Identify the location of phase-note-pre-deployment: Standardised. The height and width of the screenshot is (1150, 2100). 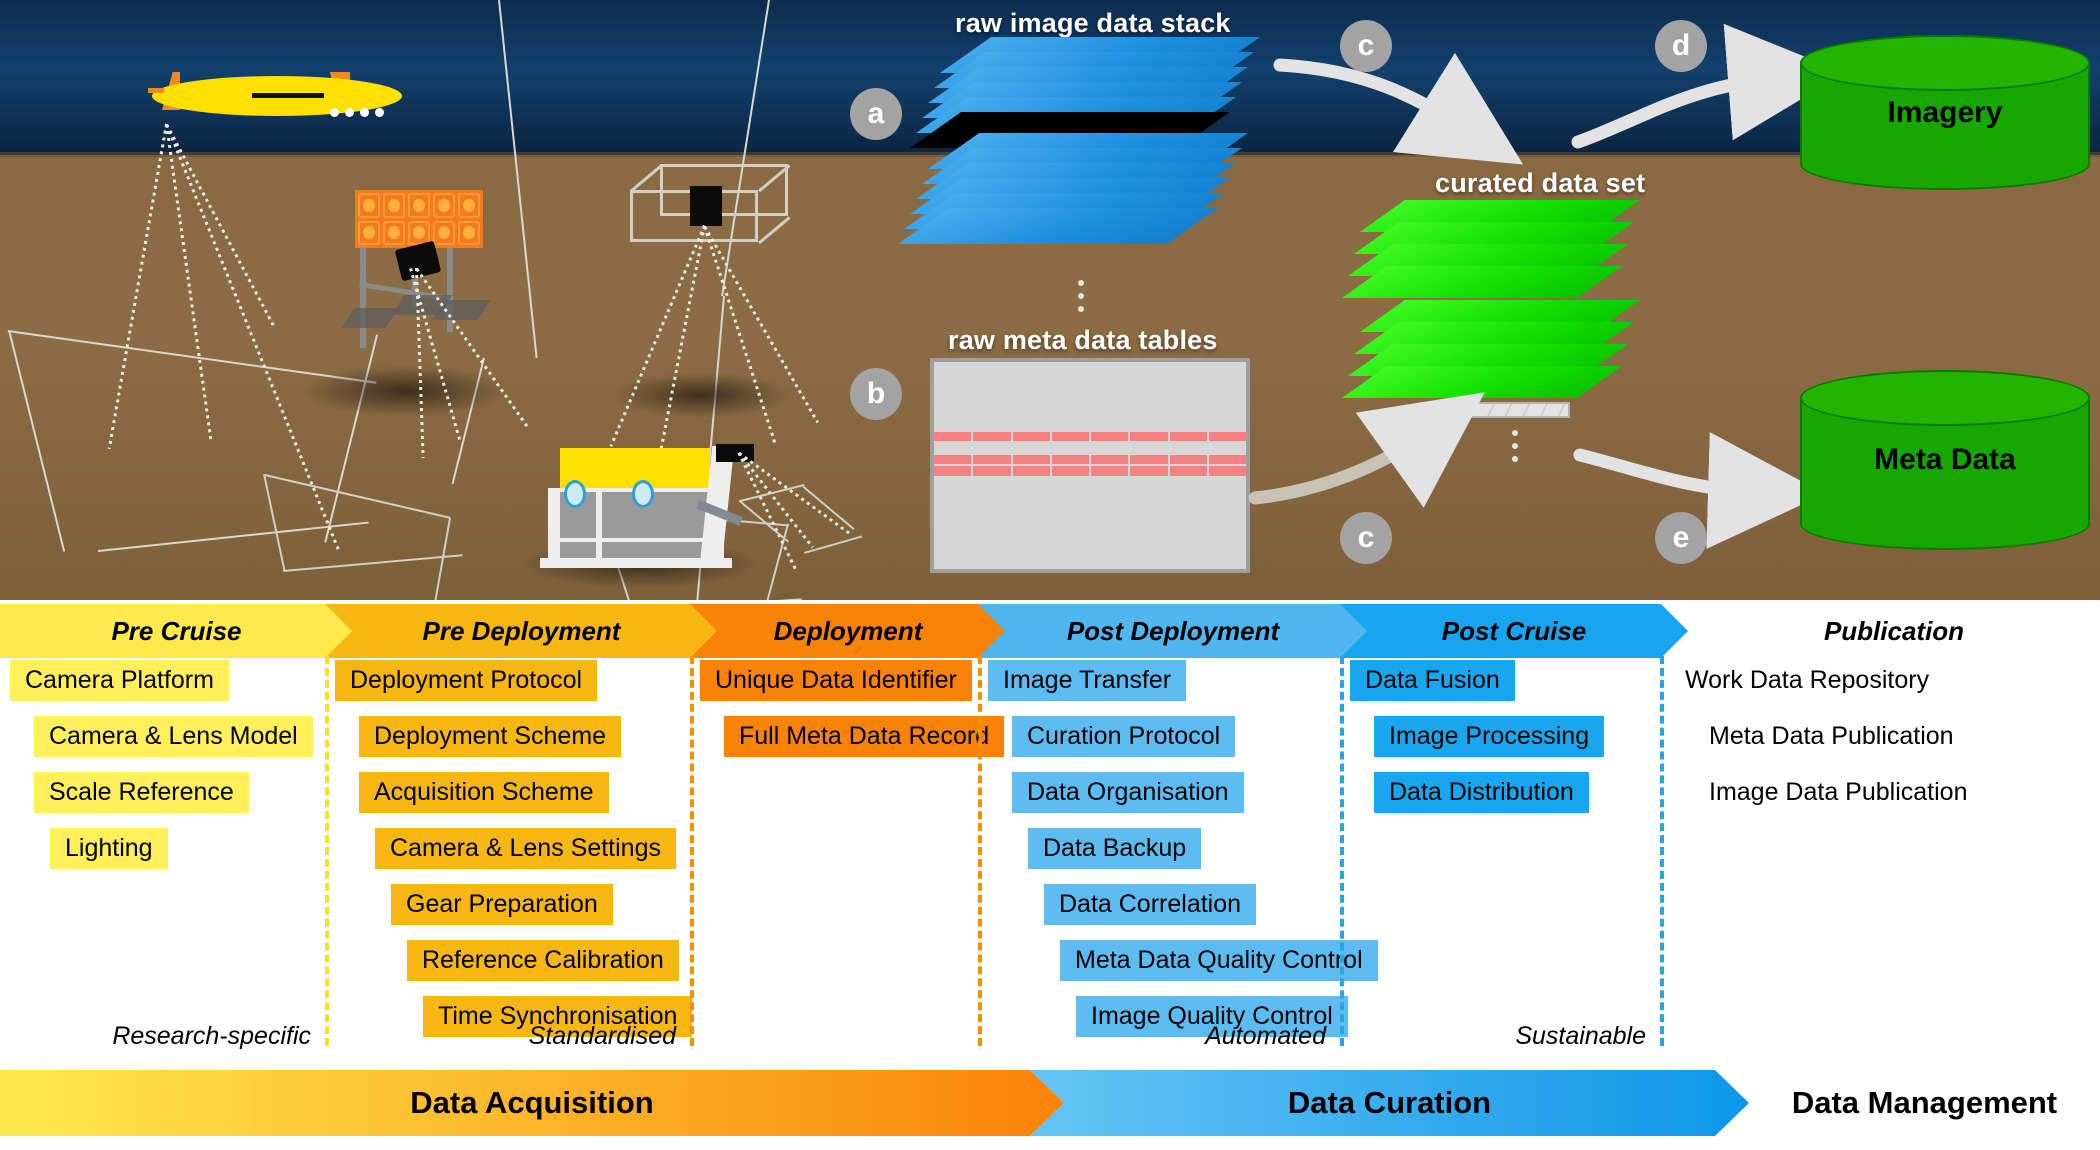
(602, 1036).